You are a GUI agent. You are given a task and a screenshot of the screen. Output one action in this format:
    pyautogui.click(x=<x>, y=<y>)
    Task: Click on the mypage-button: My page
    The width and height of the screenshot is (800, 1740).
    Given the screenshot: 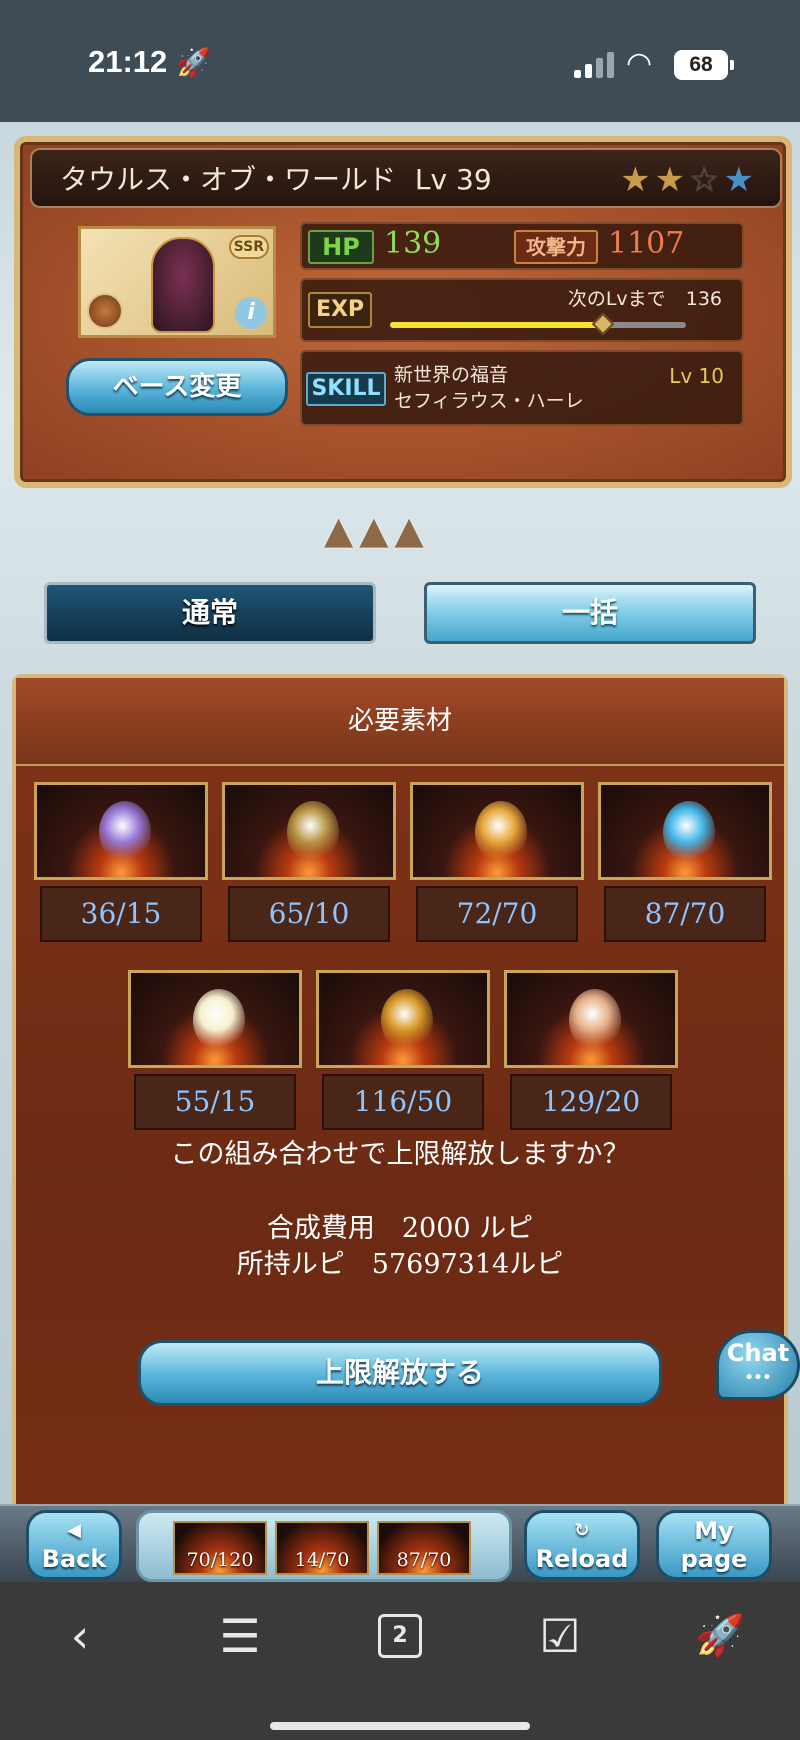 What is the action you would take?
    pyautogui.click(x=714, y=1545)
    